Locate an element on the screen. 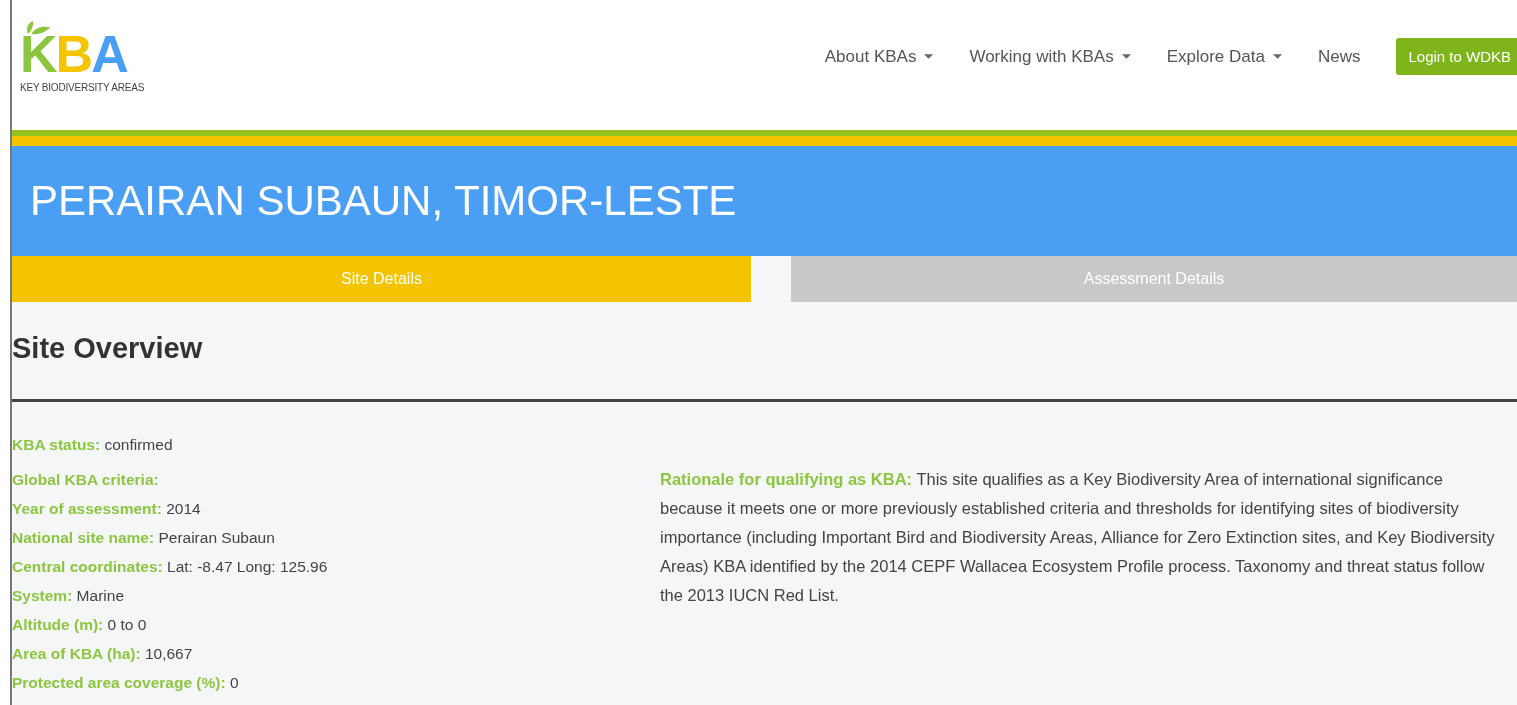 The height and width of the screenshot is (705, 1517). nav-link: Explore Data is located at coordinates (1224, 56).